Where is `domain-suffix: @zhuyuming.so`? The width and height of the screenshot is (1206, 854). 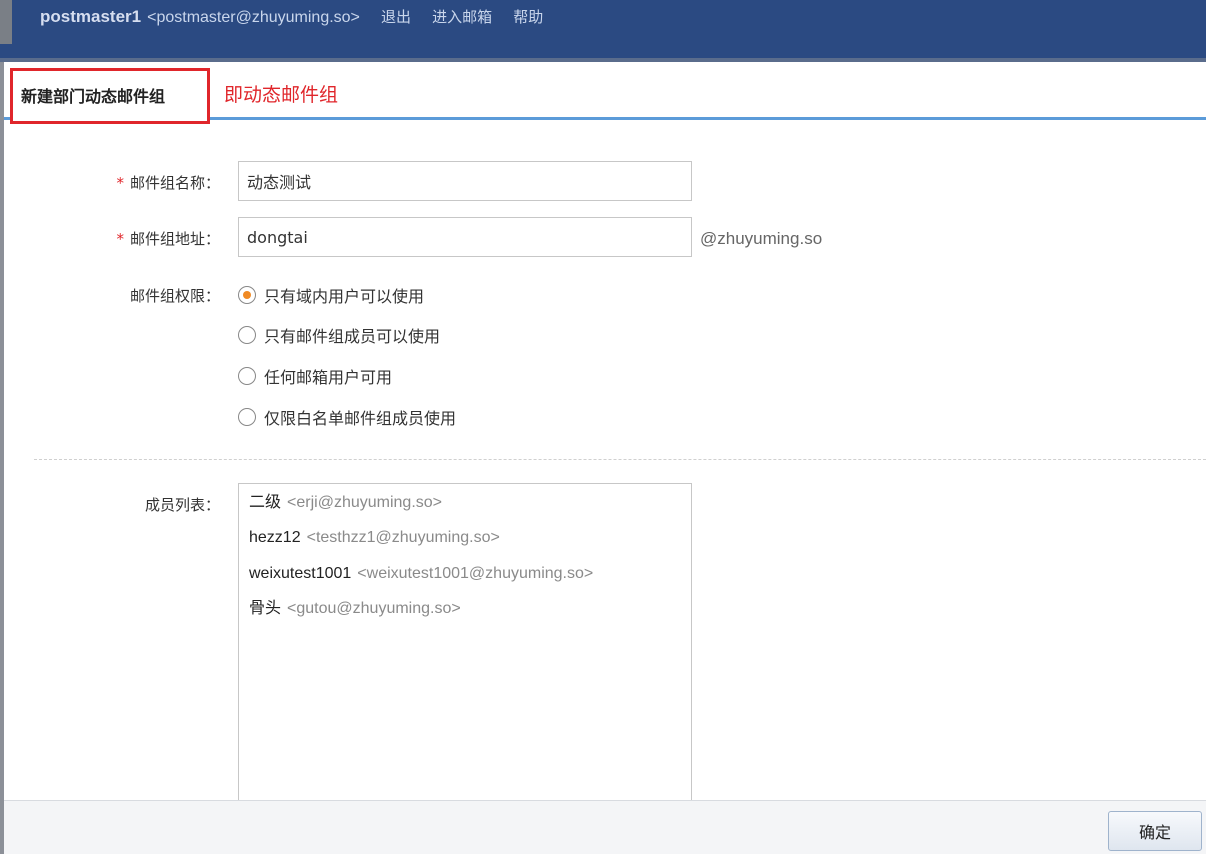
domain-suffix: @zhuyuming.so is located at coordinates (761, 238).